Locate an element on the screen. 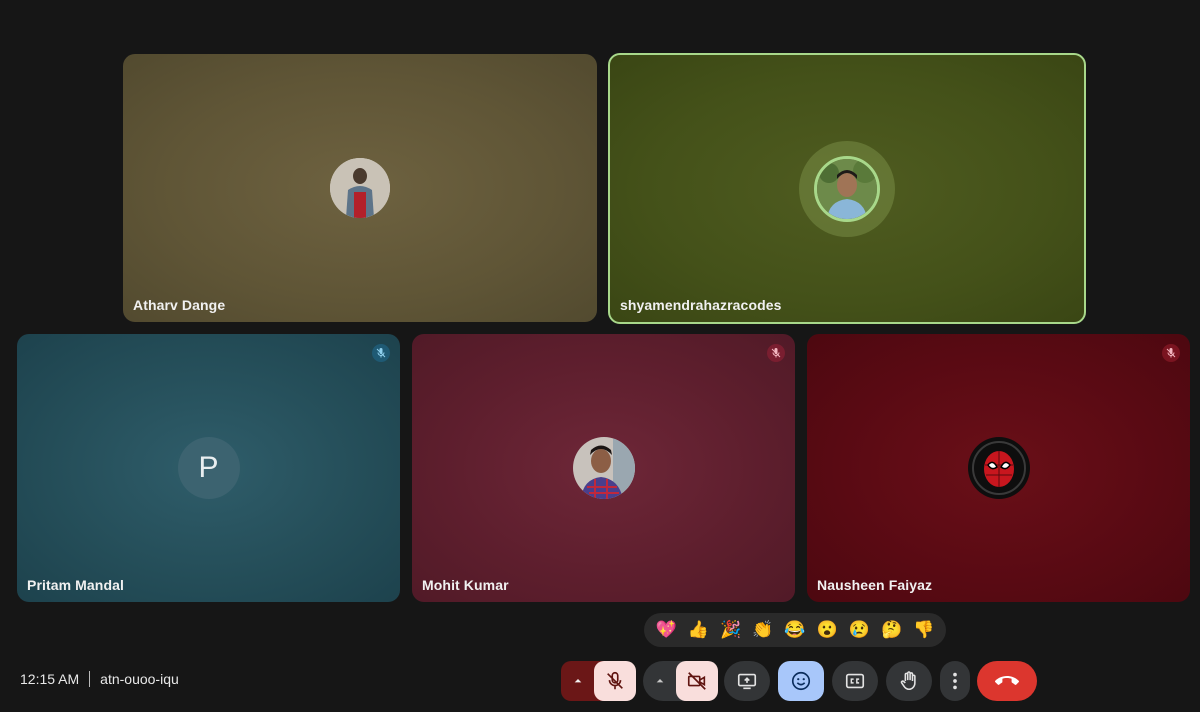 This screenshot has height=712, width=1200. reaction-bar: 💖 👍 🎉 👏 😂 😮 😢 🤔 👎 is located at coordinates (795, 630).